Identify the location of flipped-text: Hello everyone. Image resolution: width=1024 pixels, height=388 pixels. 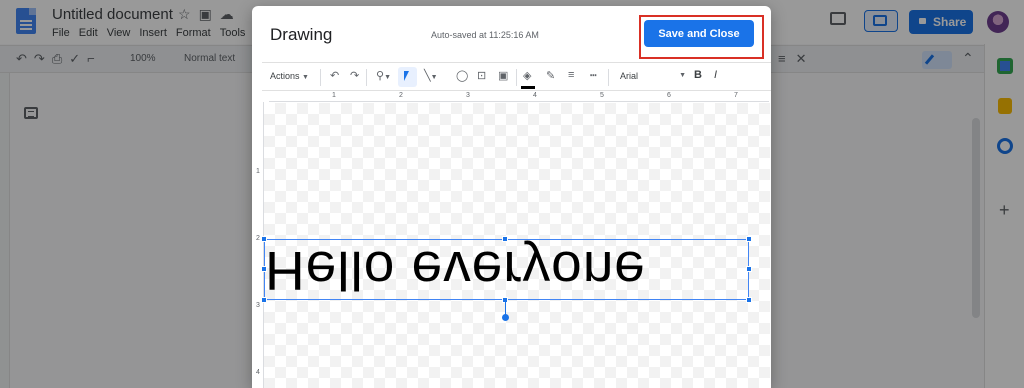
(507, 271).